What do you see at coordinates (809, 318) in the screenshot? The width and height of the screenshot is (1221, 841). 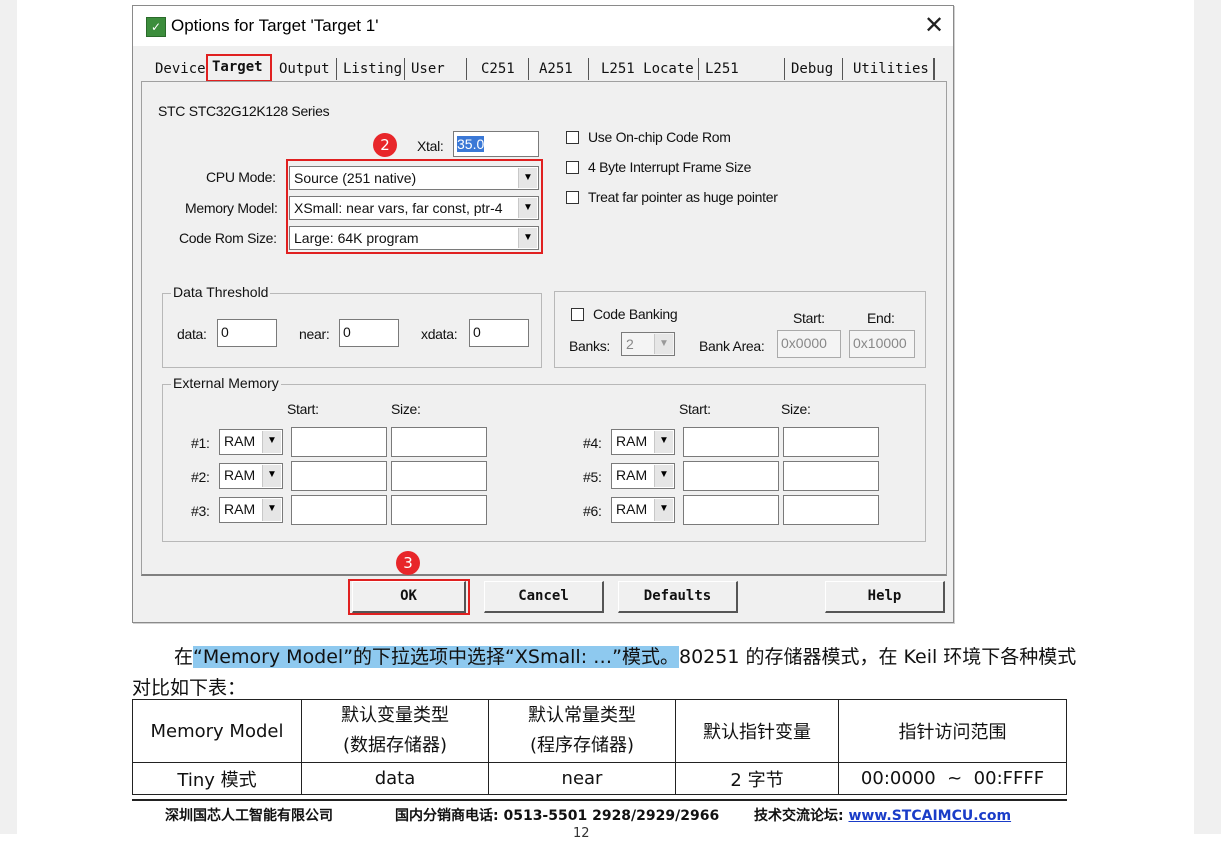 I see `bank-start-label: Start:` at bounding box center [809, 318].